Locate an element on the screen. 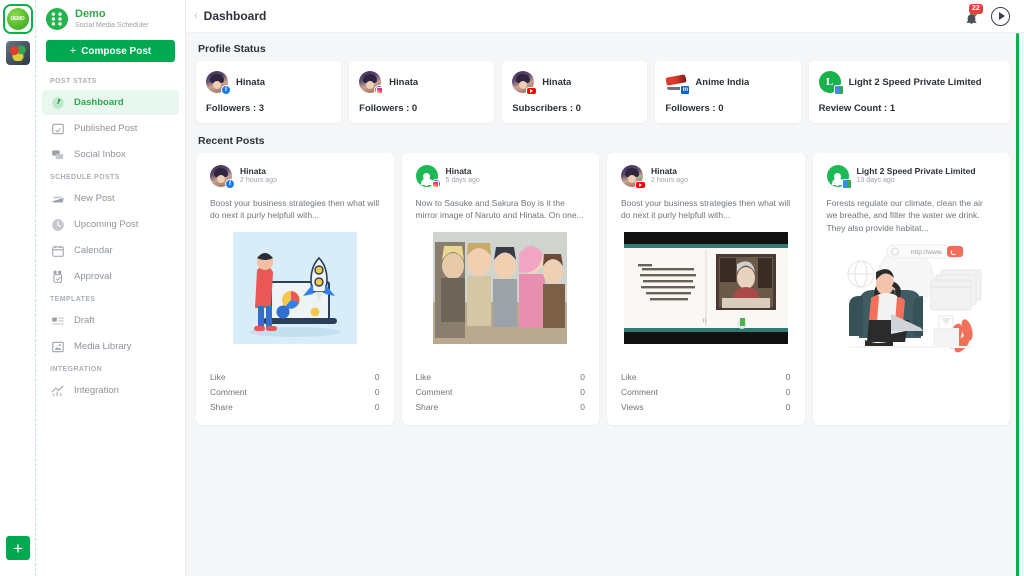 The image size is (1024, 576). vertical-scrollbar is located at coordinates (1017, 304).